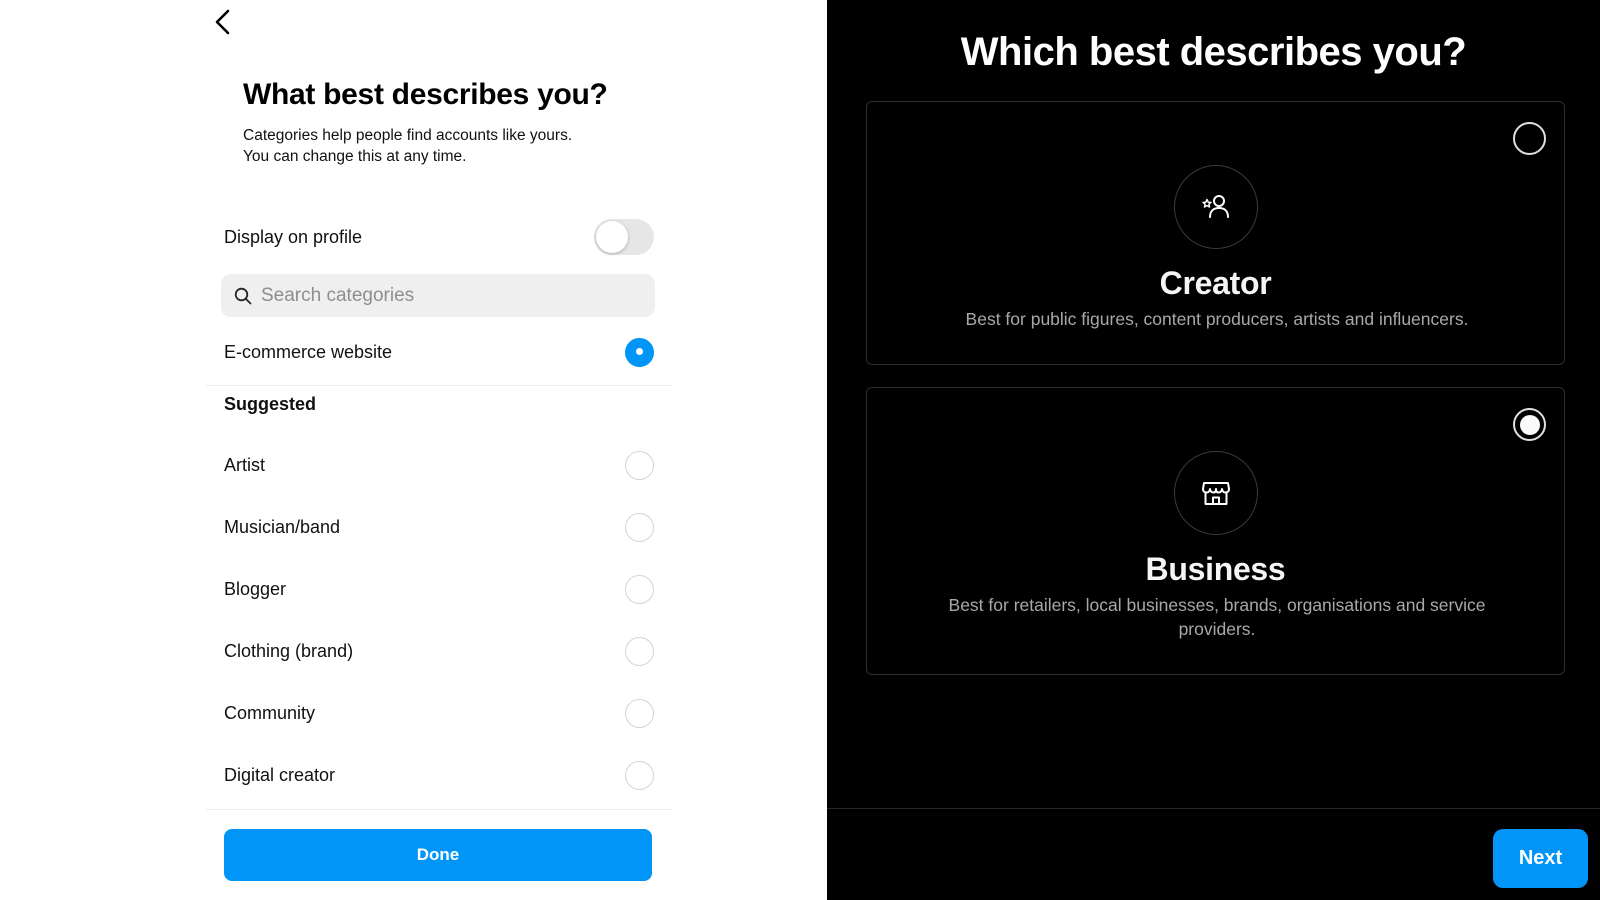 The image size is (1600, 900). I want to click on display-on-profile-row: Display on profile, so click(439, 237).